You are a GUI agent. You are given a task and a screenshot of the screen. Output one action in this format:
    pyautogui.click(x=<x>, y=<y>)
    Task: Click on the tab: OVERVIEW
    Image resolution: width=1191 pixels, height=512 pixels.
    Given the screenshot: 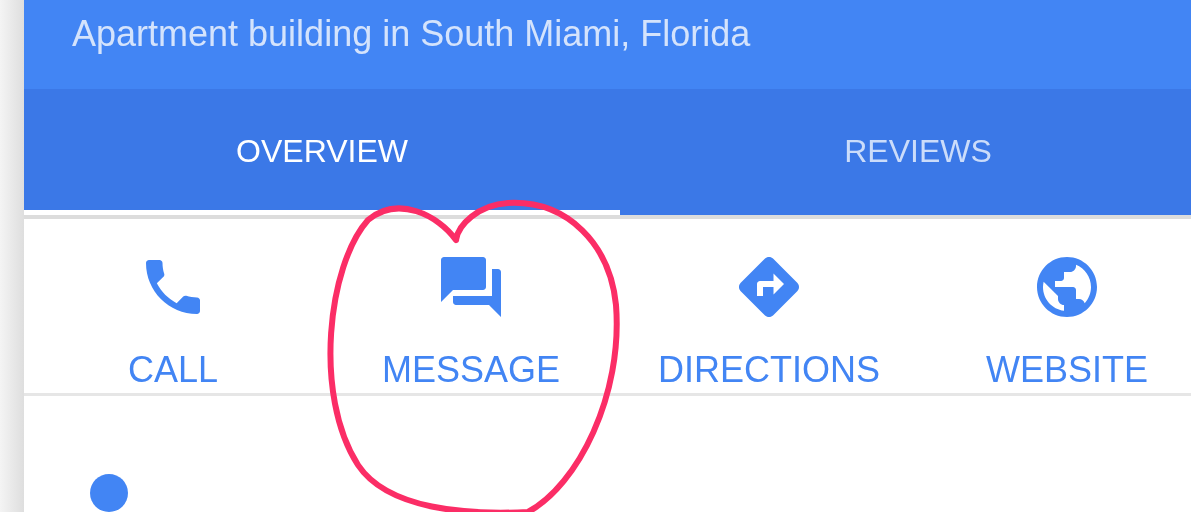 What is the action you would take?
    pyautogui.click(x=322, y=152)
    